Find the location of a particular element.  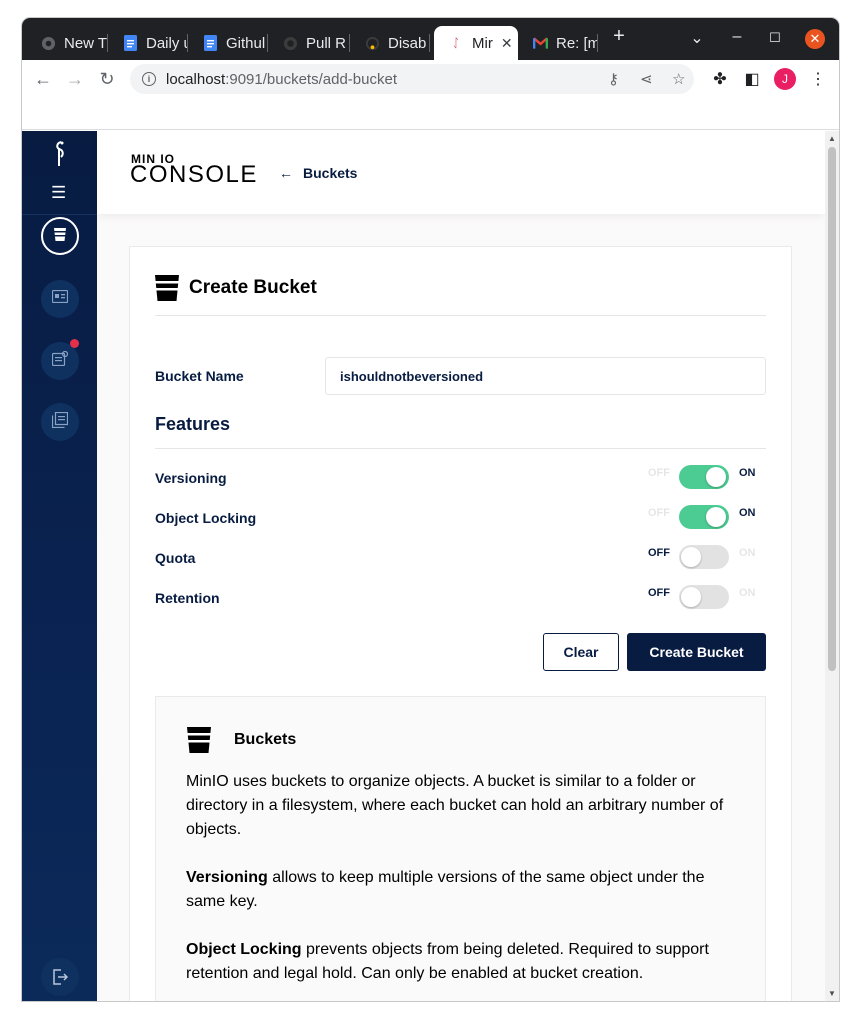

sidebar-item-documentation is located at coordinates (60, 422).